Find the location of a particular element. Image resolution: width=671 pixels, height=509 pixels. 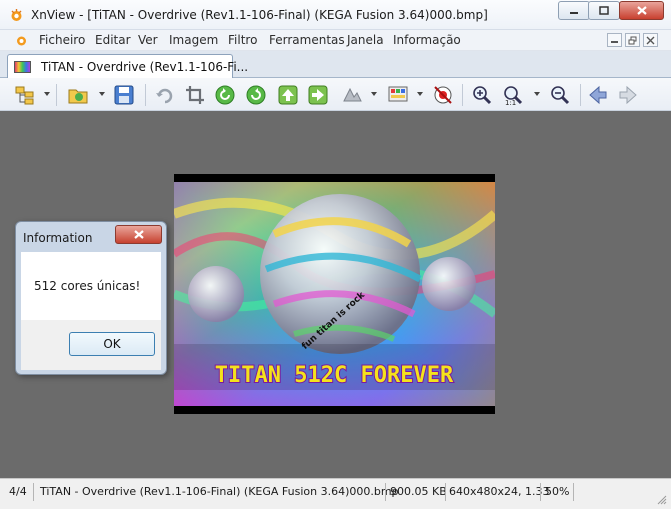

zoom-out-icon is located at coordinates (560, 95).